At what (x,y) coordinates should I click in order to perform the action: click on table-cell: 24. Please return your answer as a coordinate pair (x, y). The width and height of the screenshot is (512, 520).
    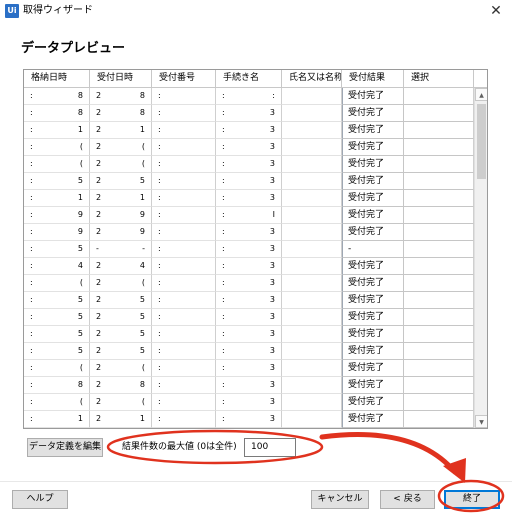
    Looking at the image, I should click on (121, 266).